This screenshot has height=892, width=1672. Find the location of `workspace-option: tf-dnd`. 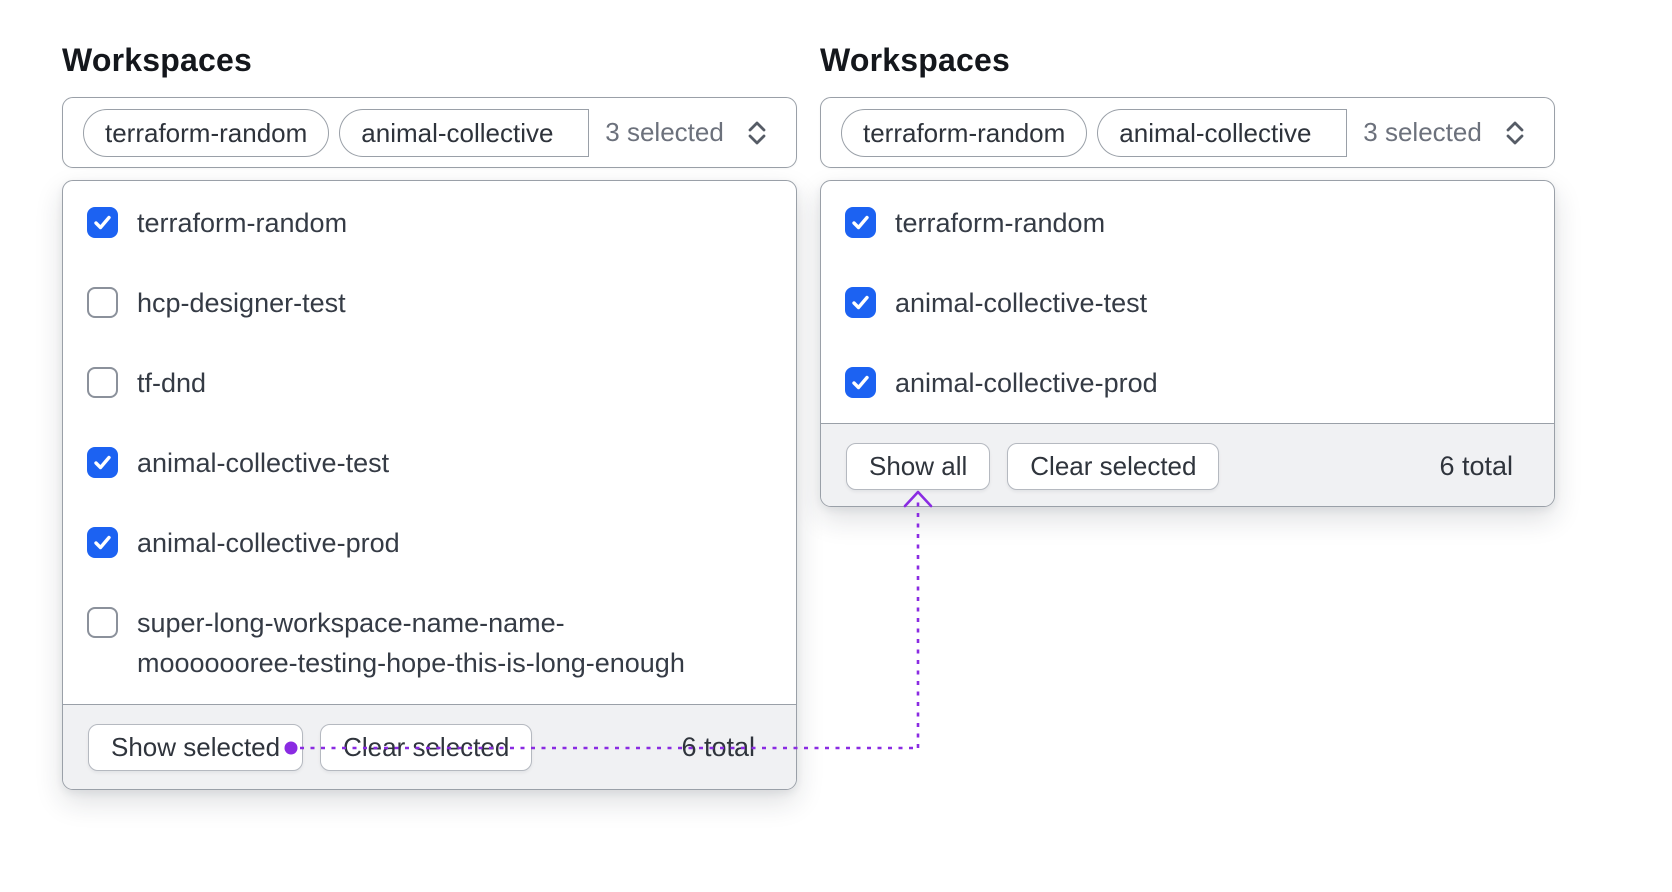

workspace-option: tf-dnd is located at coordinates (429, 383).